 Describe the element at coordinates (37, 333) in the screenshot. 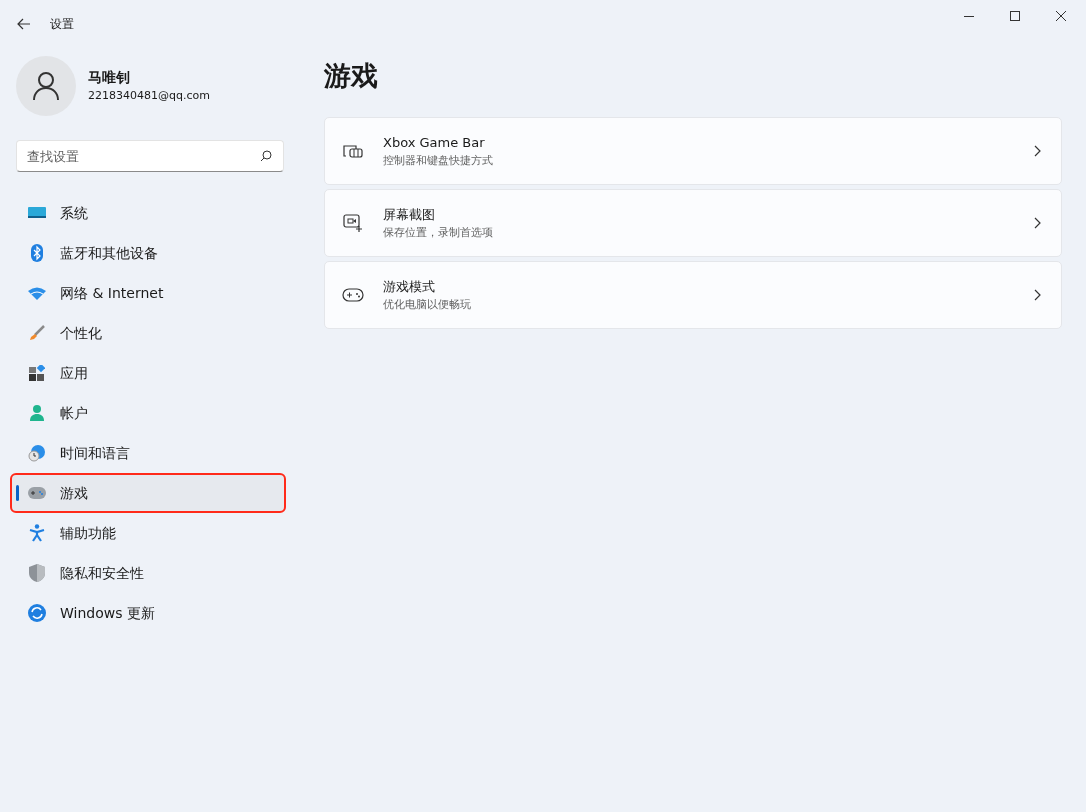

I see `paintbrush-icon` at that location.